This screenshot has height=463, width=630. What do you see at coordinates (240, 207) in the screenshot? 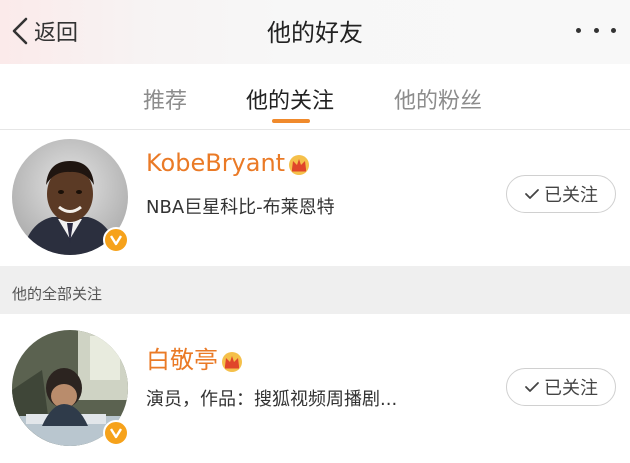
I see `user-description: NBA巨星科比-布莱恩特` at bounding box center [240, 207].